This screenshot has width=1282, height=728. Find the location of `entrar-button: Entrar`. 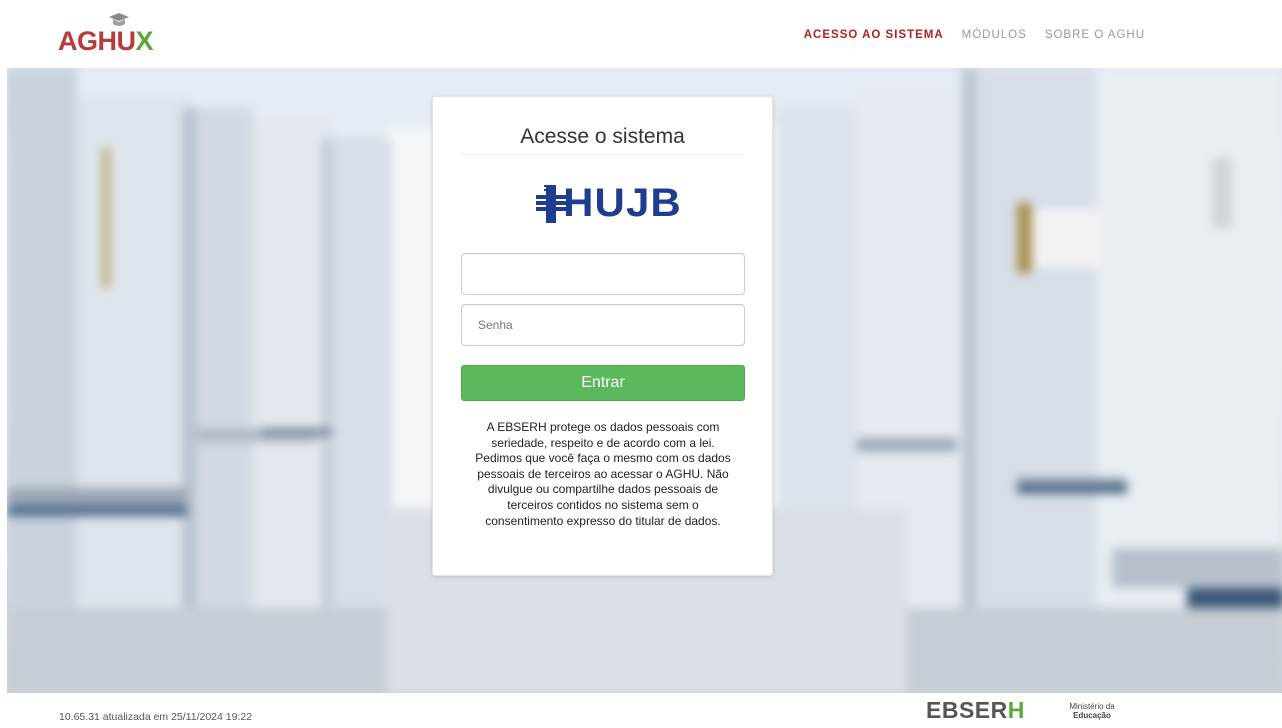

entrar-button: Entrar is located at coordinates (603, 383).